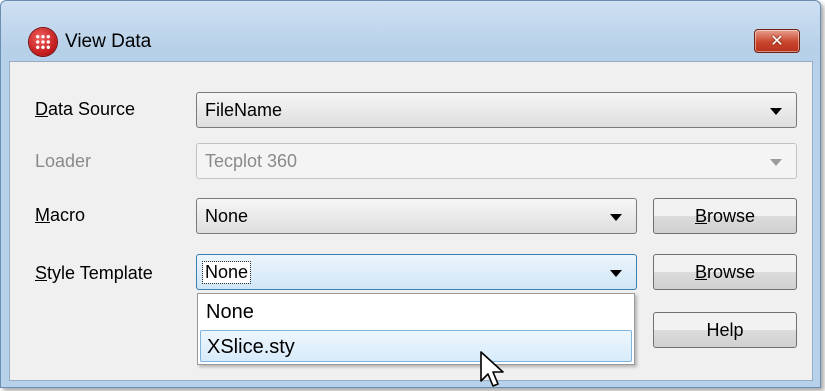  I want to click on style-browse-button: Browse, so click(725, 272).